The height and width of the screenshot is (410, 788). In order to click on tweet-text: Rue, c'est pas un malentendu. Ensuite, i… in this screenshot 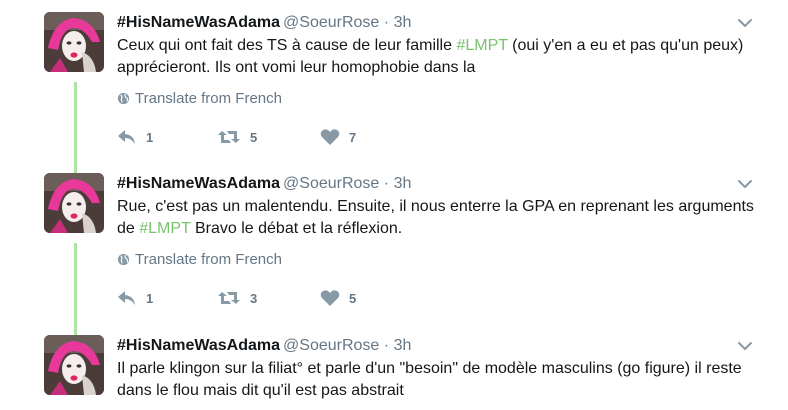, I will do `click(437, 218)`.